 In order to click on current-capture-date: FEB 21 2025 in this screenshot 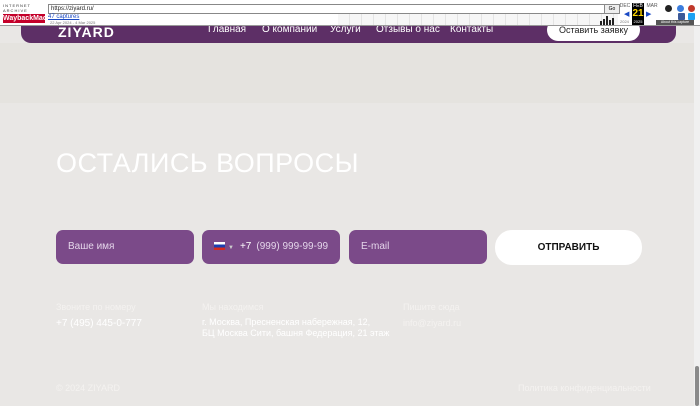, I will do `click(638, 14)`.